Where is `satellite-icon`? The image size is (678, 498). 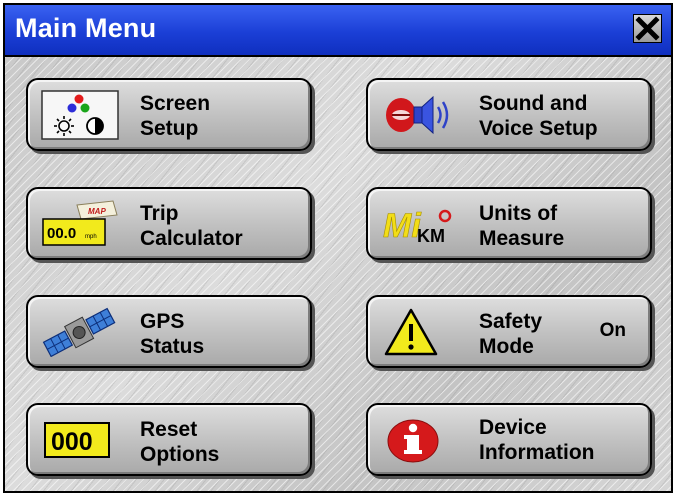
satellite-icon is located at coordinates (79, 332).